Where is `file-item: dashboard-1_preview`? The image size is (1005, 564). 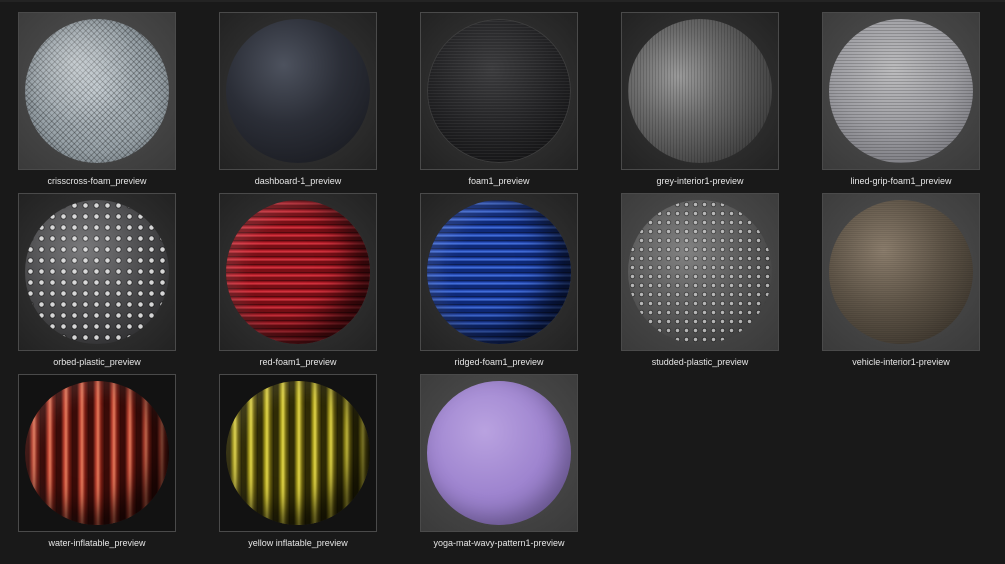
file-item: dashboard-1_preview is located at coordinates (301, 93).